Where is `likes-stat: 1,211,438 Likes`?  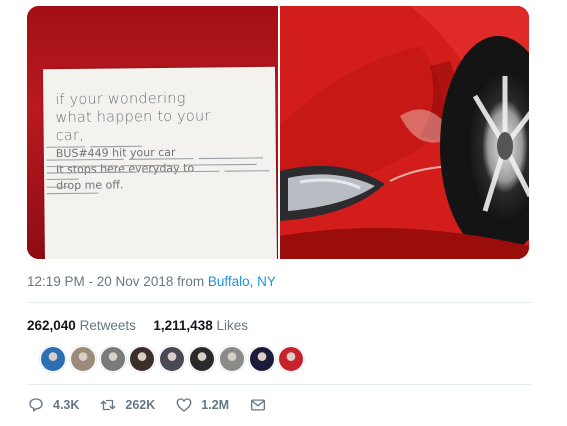 likes-stat: 1,211,438 Likes is located at coordinates (200, 325).